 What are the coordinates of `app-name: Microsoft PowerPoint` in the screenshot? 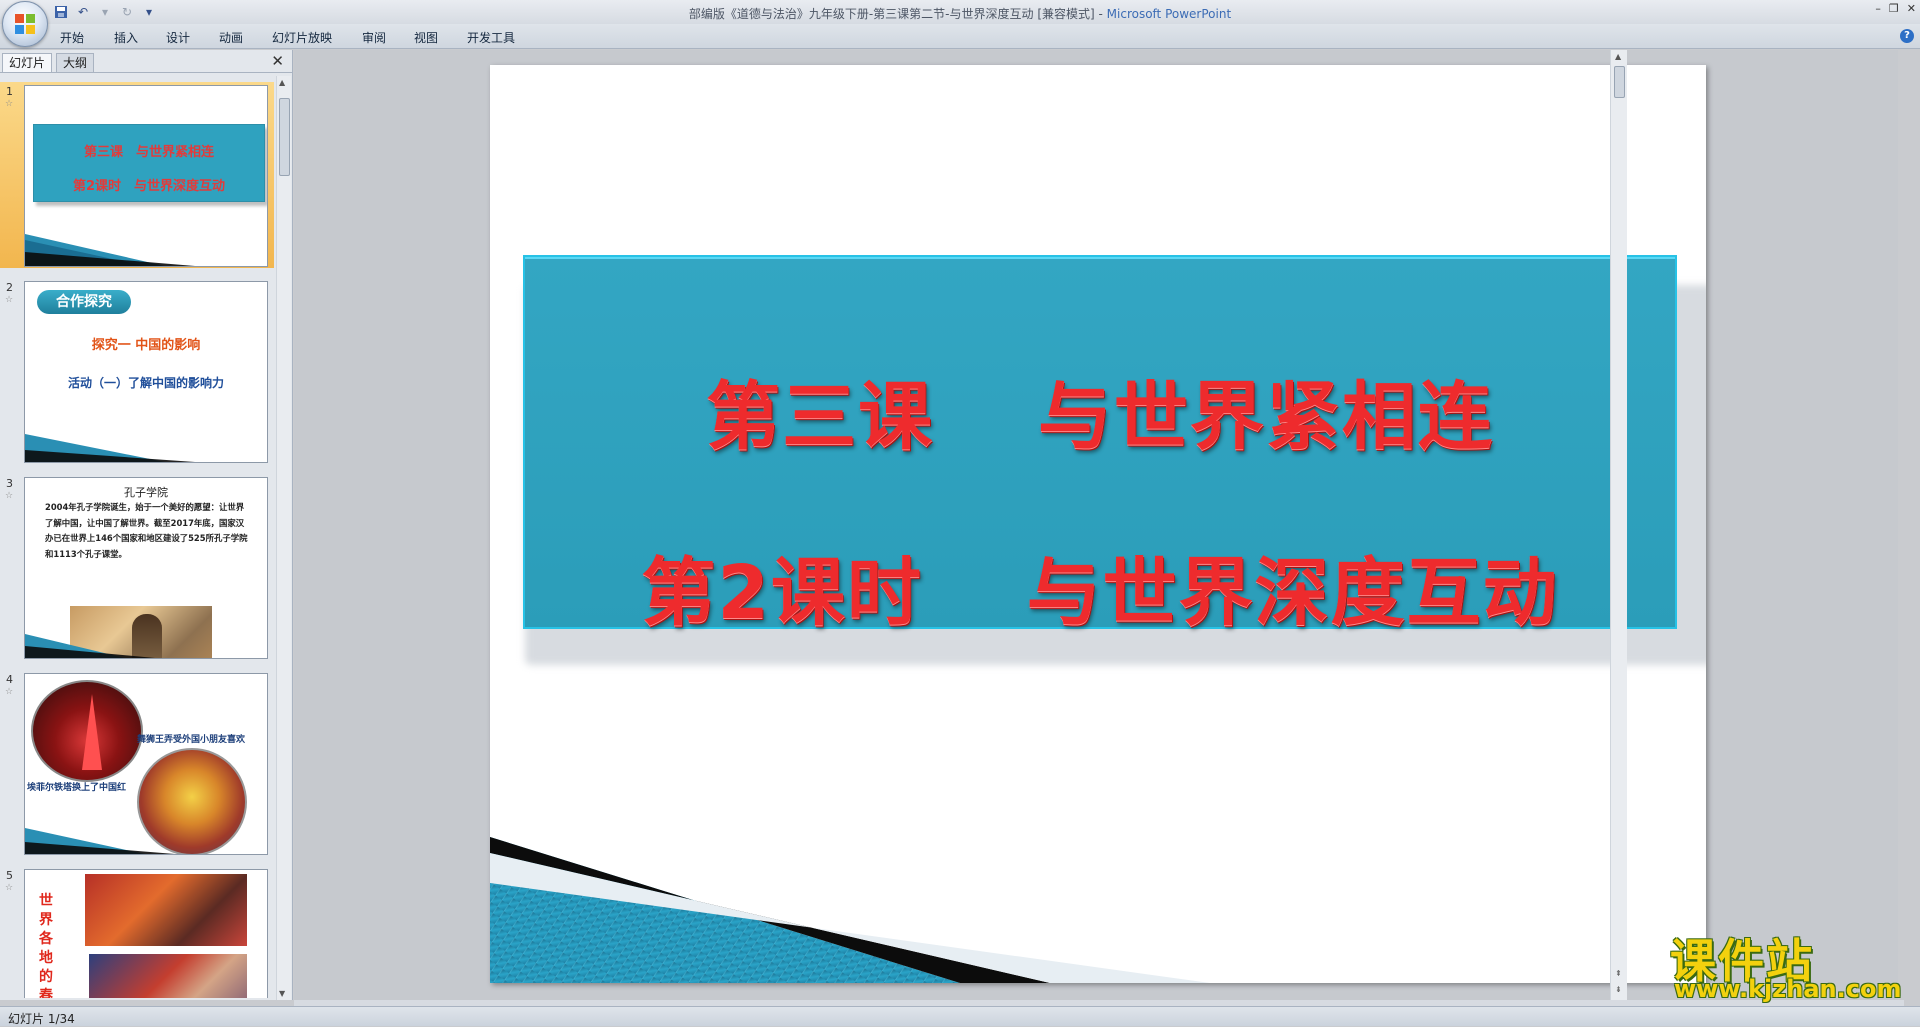 It's located at (1169, 14).